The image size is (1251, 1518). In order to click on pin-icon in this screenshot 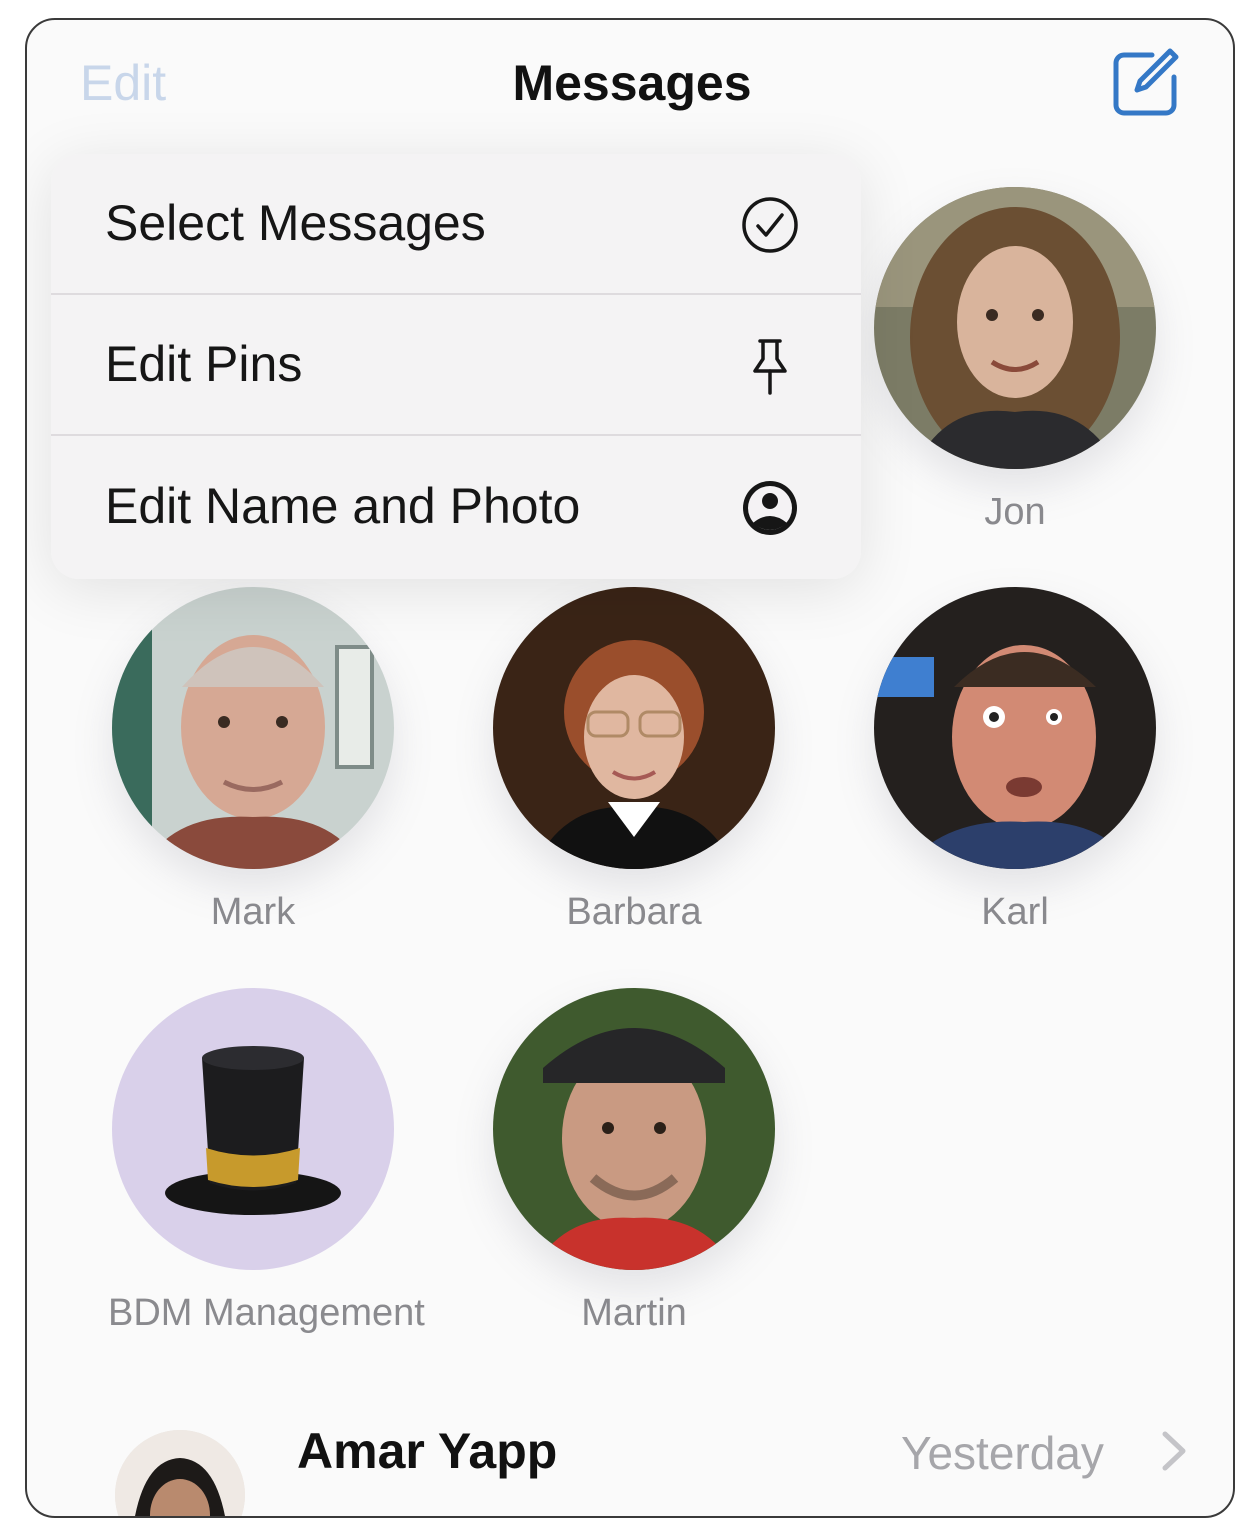, I will do `click(770, 366)`.